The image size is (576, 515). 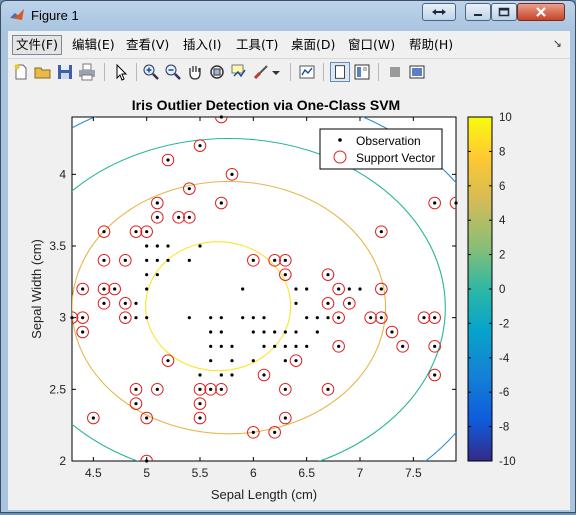 I want to click on x-tick-label: 7.5, so click(x=413, y=473).